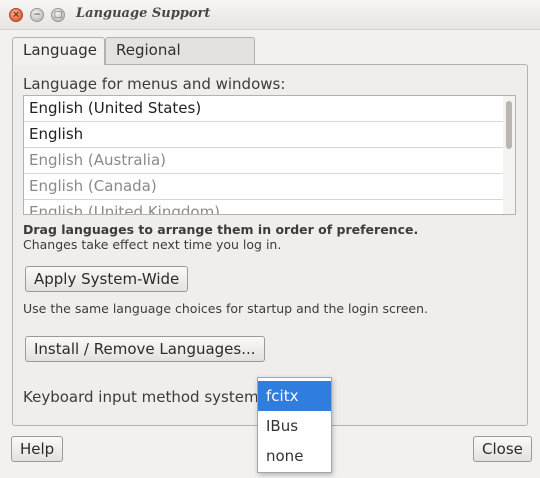  What do you see at coordinates (509, 155) in the screenshot?
I see `language-list-scrollbar` at bounding box center [509, 155].